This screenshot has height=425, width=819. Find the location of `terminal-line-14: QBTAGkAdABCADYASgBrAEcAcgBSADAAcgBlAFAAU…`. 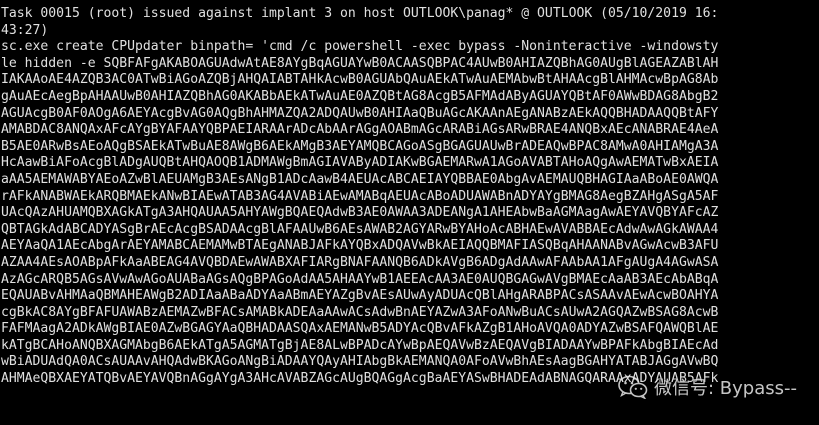

terminal-line-14: QBTAGkAdABCADYASgBrAEcAcgBSADAAcgBlAFAAU… is located at coordinates (360, 229).